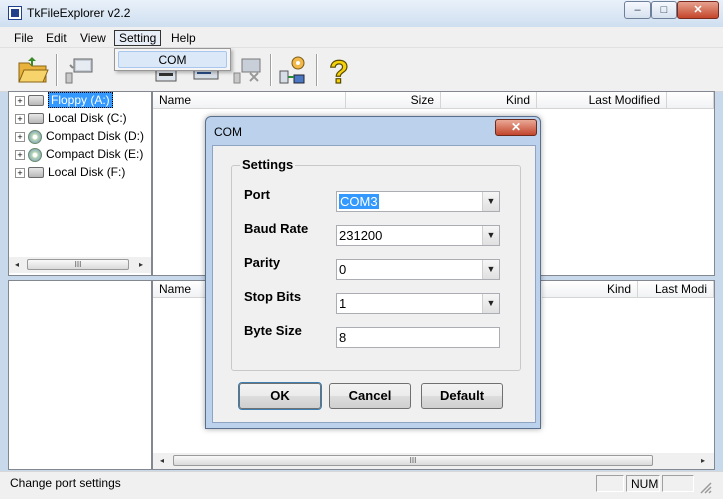 This screenshot has width=723, height=499. What do you see at coordinates (393, 100) in the screenshot?
I see `column-header-size: Size` at bounding box center [393, 100].